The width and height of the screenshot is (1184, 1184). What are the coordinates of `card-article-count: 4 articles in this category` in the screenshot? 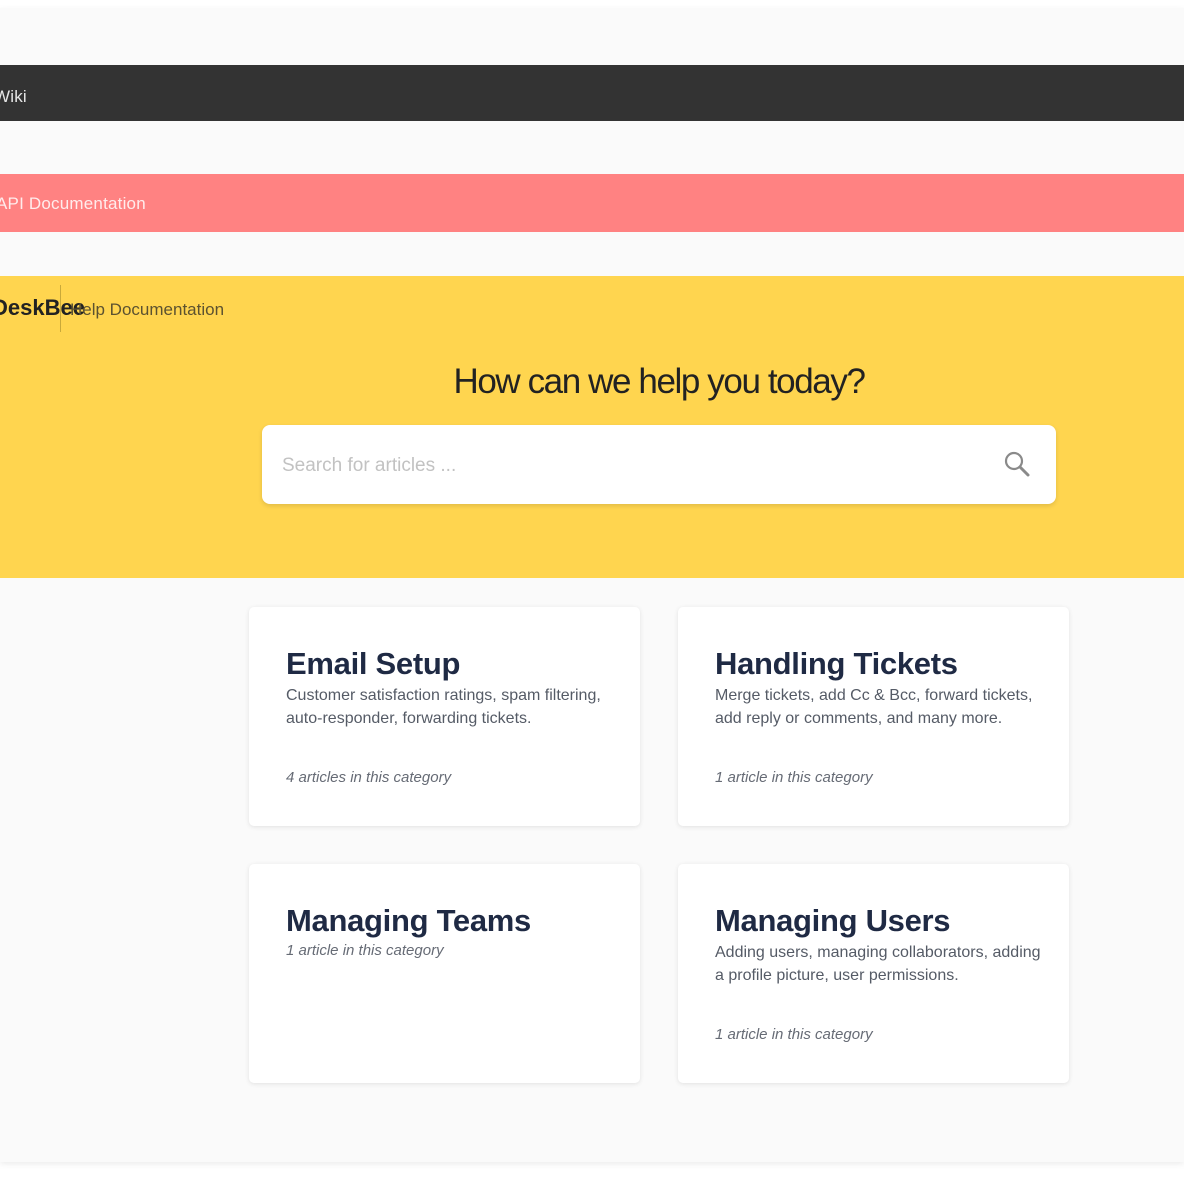 It's located at (369, 777).